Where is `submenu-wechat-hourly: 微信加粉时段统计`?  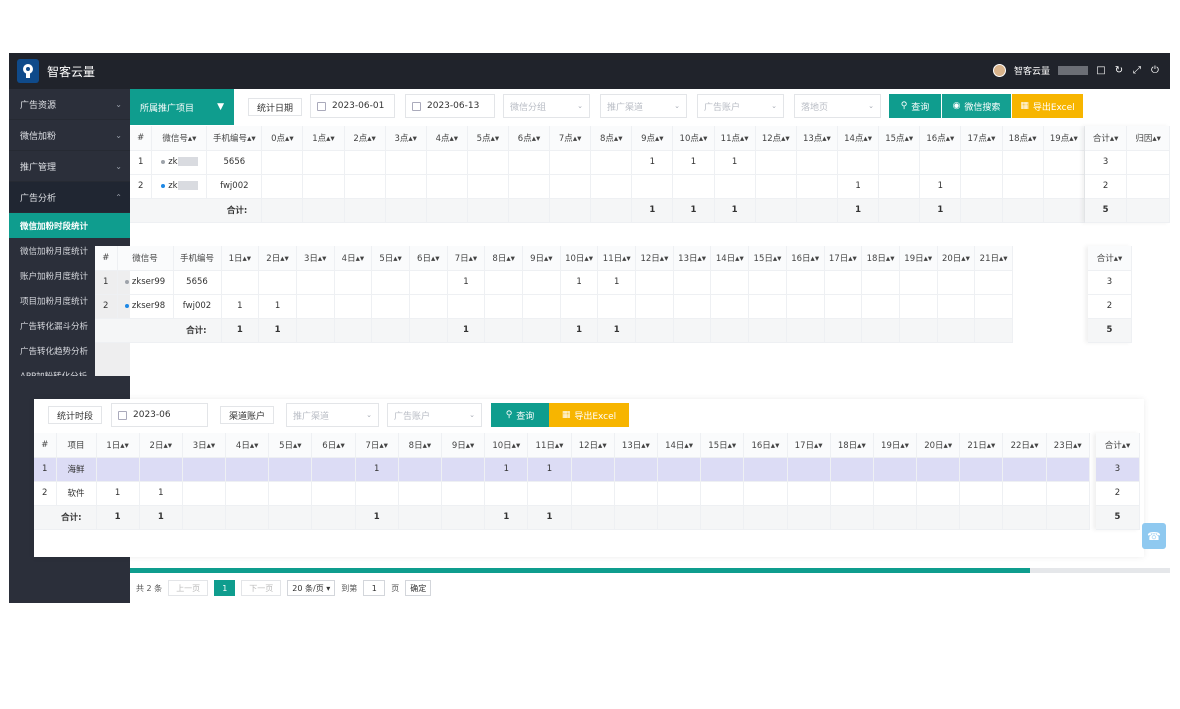 submenu-wechat-hourly: 微信加粉时段统计 is located at coordinates (69, 225).